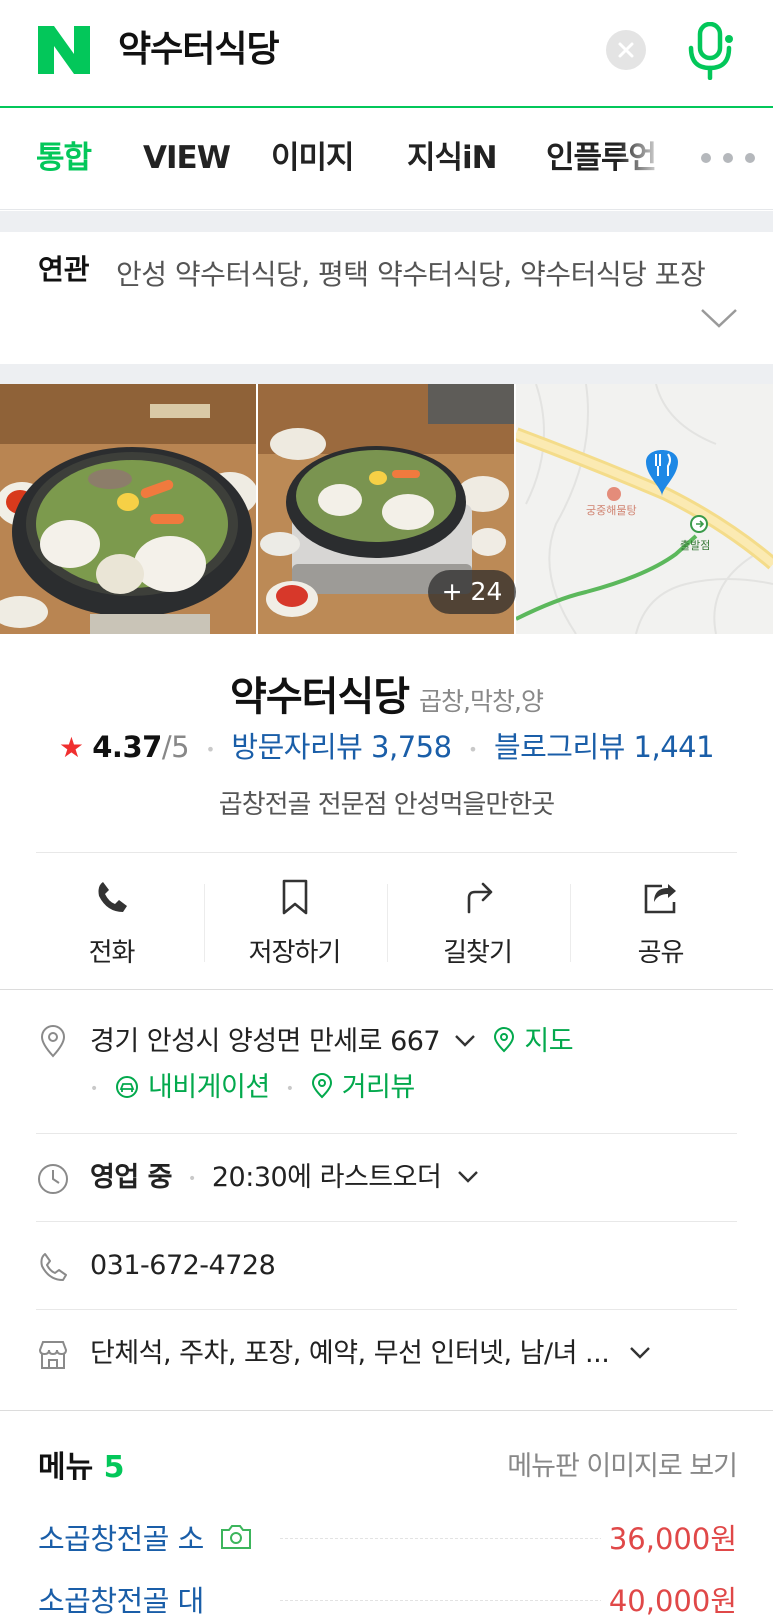 This screenshot has width=773, height=1619. I want to click on search-query: 약수터식당, so click(199, 50).